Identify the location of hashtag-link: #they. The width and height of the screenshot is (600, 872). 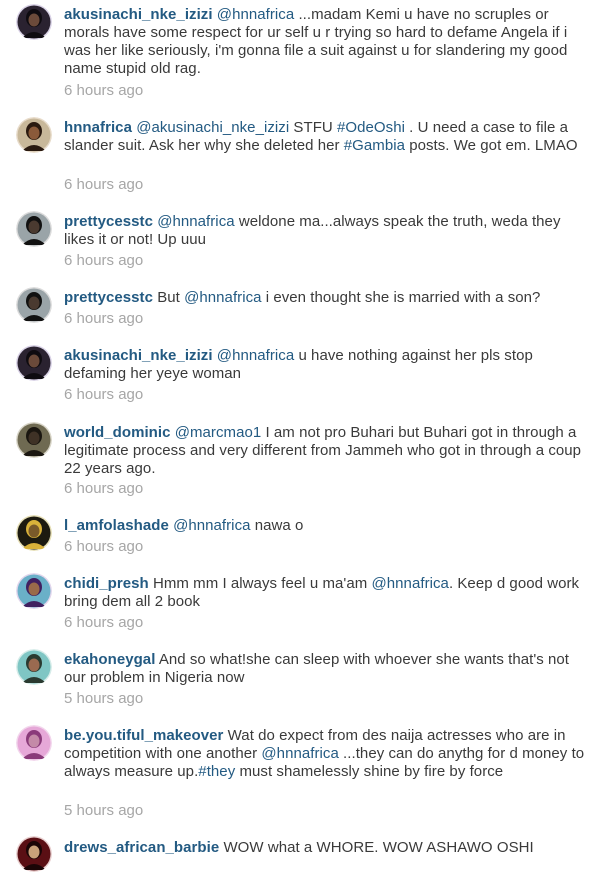
(216, 771).